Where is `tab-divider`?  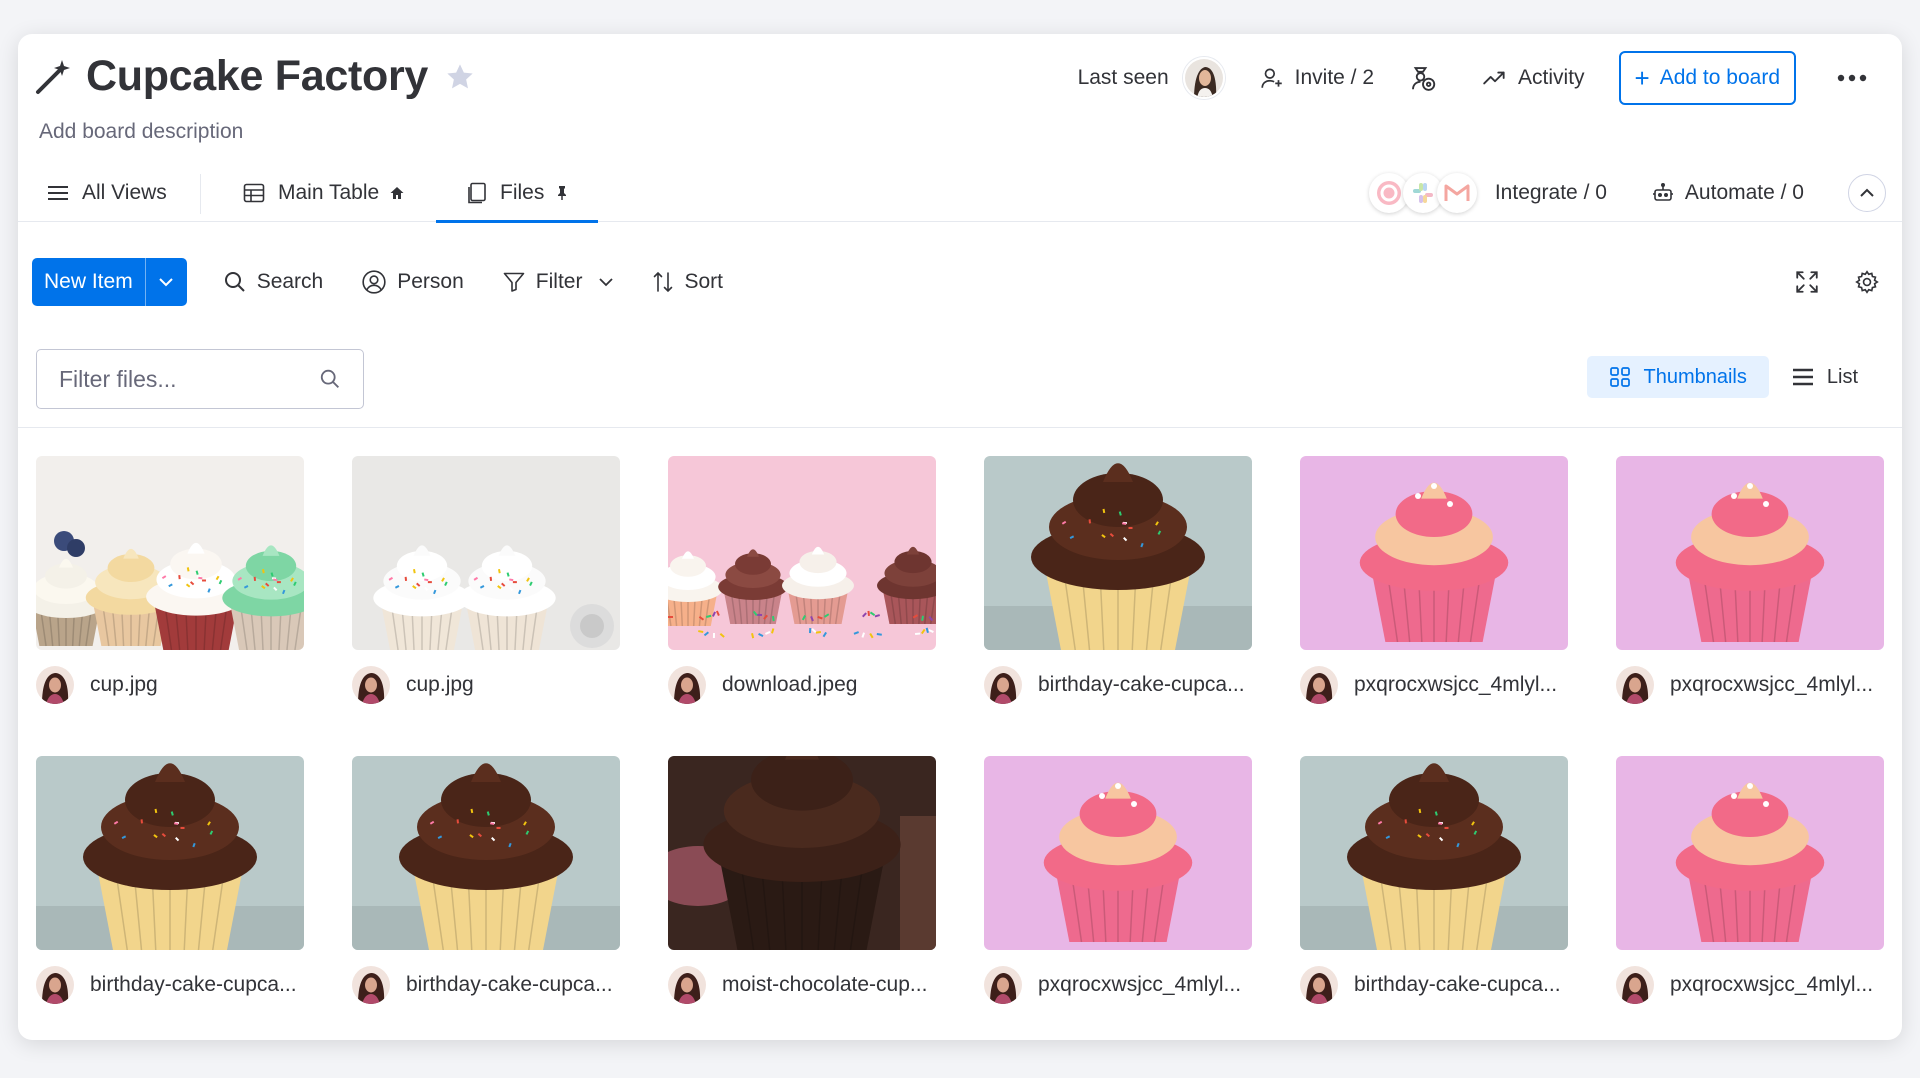
tab-divider is located at coordinates (200, 194).